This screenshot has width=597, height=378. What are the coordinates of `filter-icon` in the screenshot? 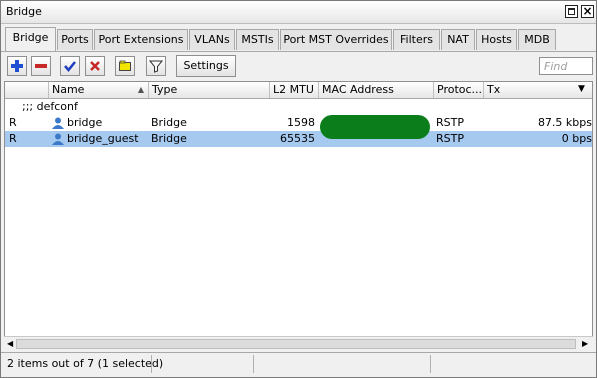 It's located at (156, 66).